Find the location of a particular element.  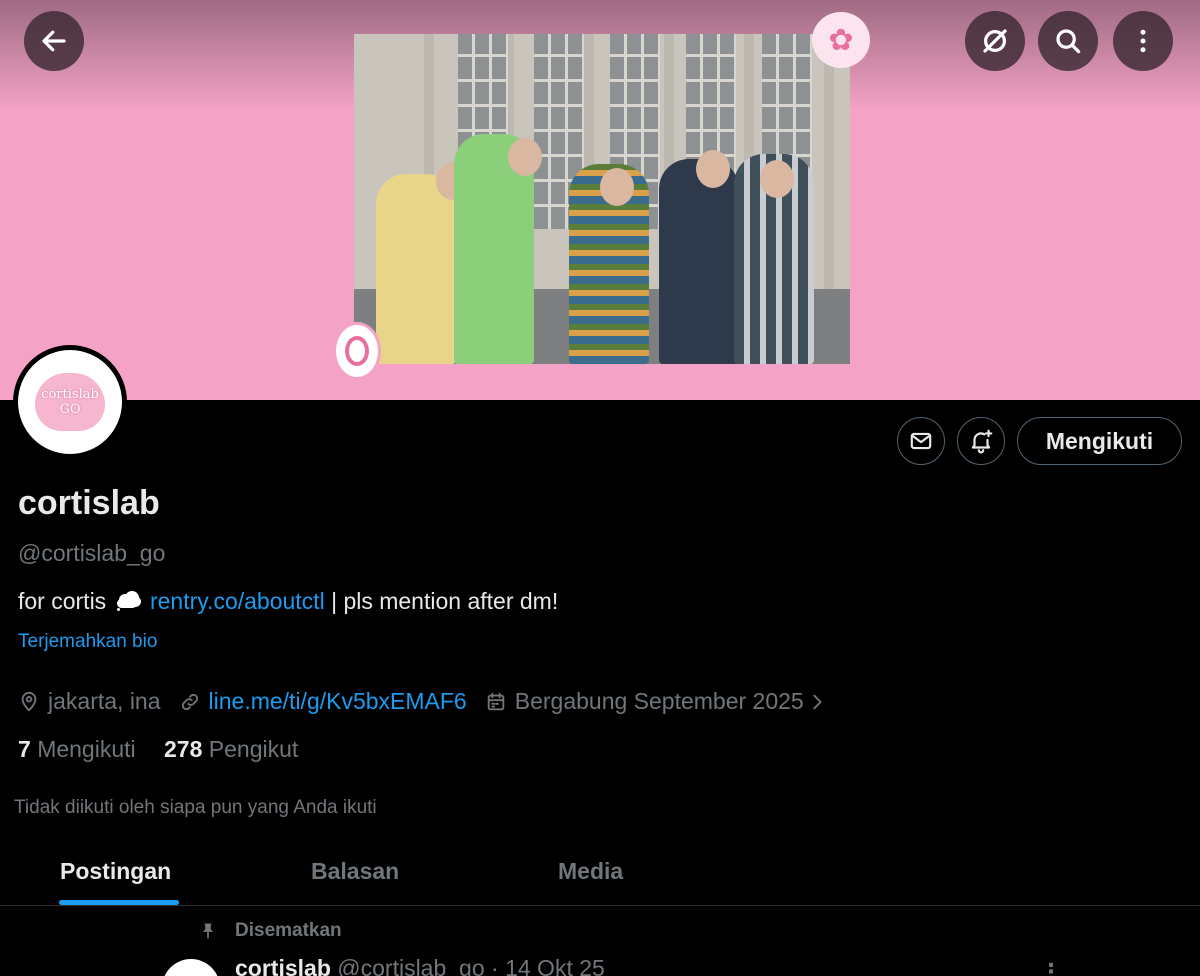

location: jakarta, ina is located at coordinates (89, 701).